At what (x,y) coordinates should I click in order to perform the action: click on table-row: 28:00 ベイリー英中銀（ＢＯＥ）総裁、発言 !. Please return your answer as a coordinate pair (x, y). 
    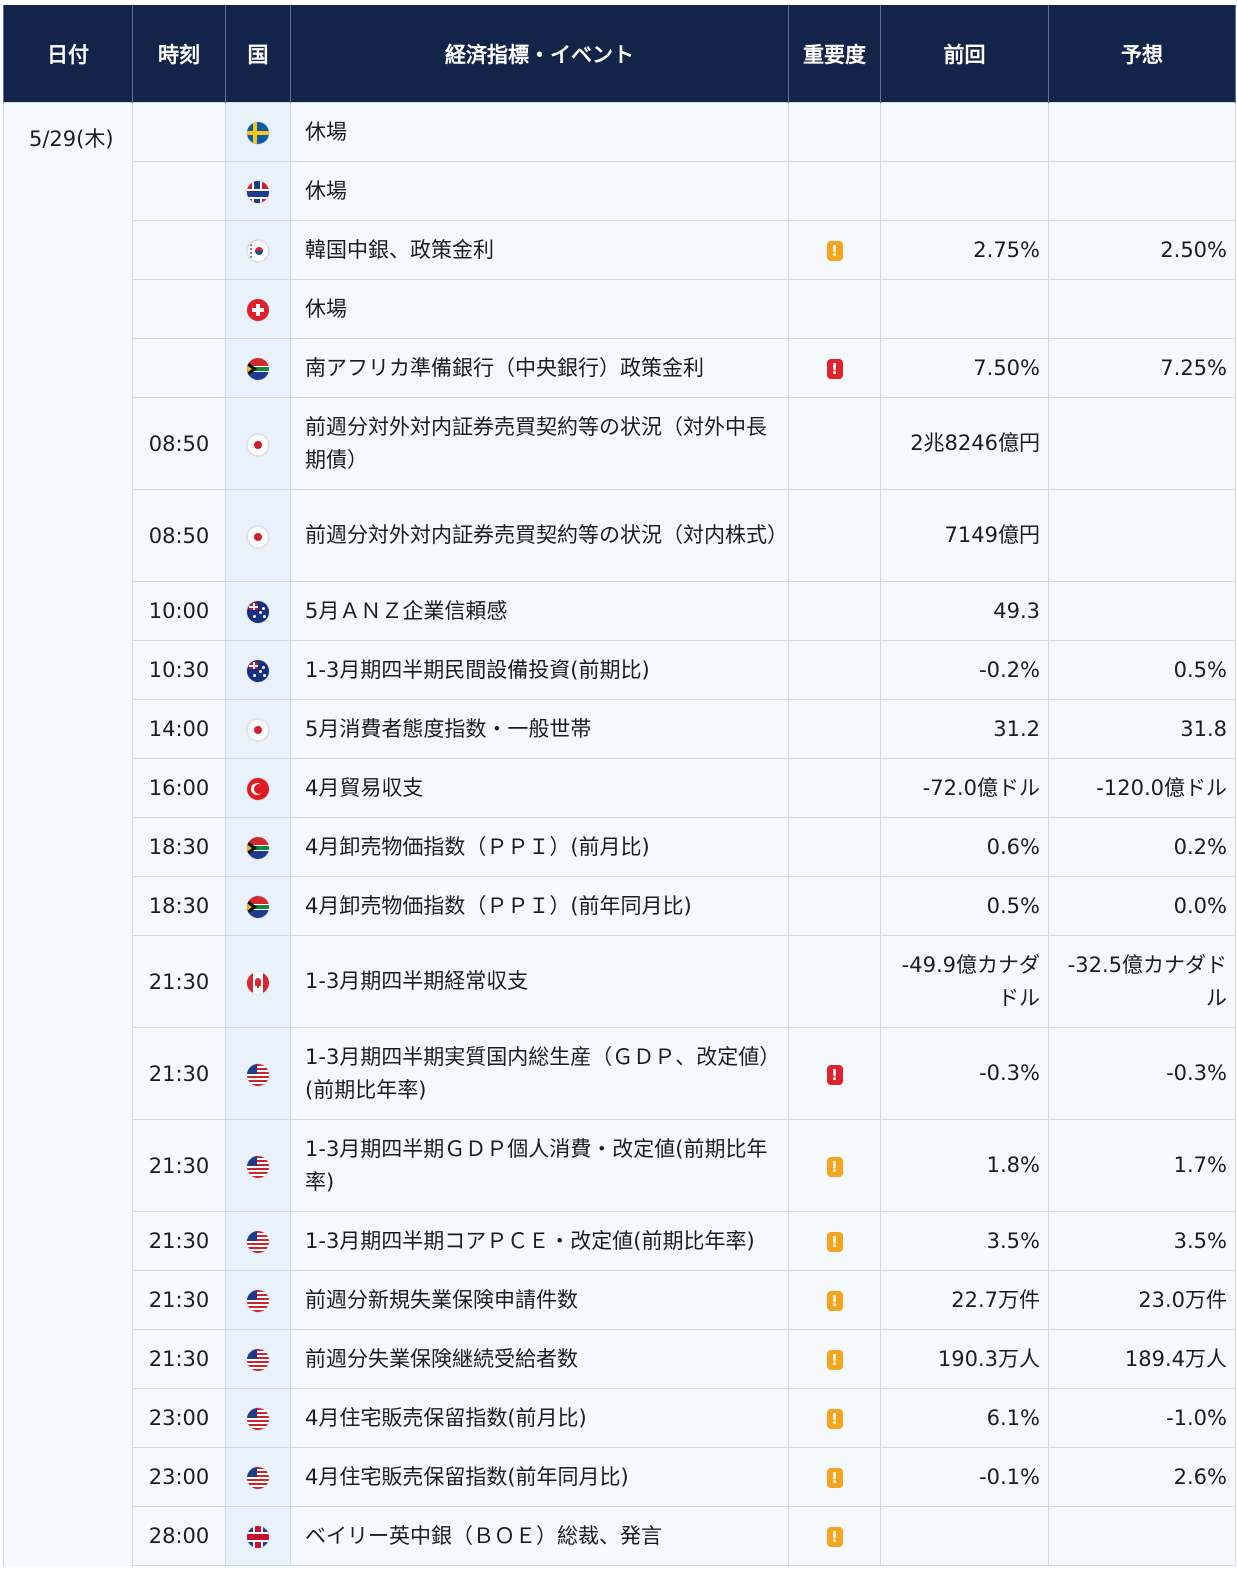
    Looking at the image, I should click on (620, 1536).